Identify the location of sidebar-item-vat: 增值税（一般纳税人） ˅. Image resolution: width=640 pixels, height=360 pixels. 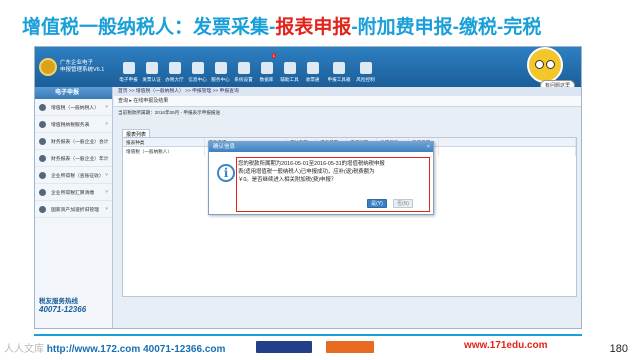
(73, 107).